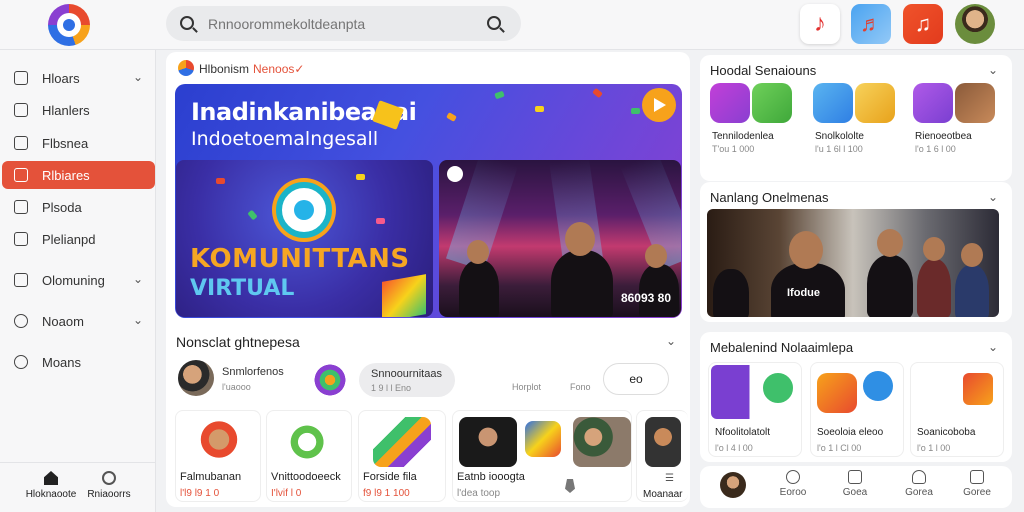 This screenshot has height=512, width=1024. I want to click on crowd-head, so click(478, 252).